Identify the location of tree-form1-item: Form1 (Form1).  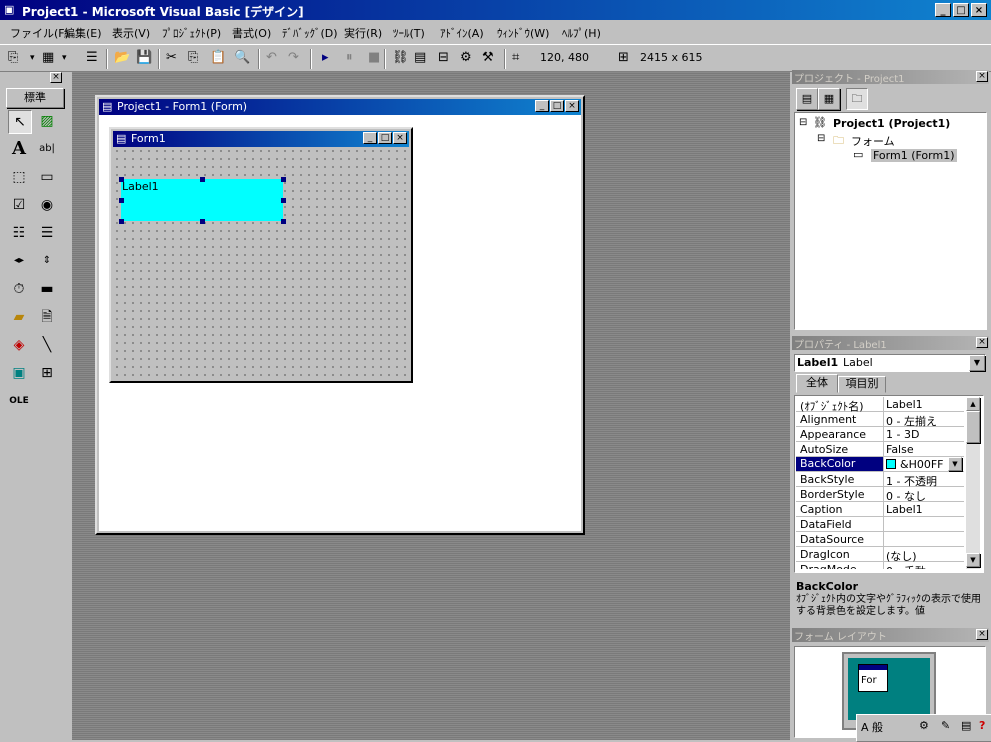
(914, 155).